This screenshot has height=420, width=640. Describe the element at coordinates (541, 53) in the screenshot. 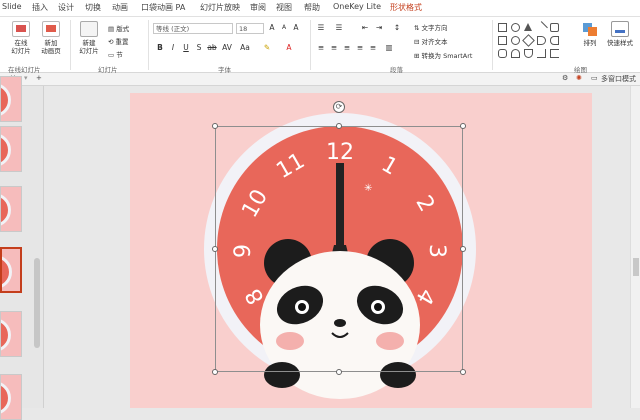

I see `corner-shape-icon` at that location.